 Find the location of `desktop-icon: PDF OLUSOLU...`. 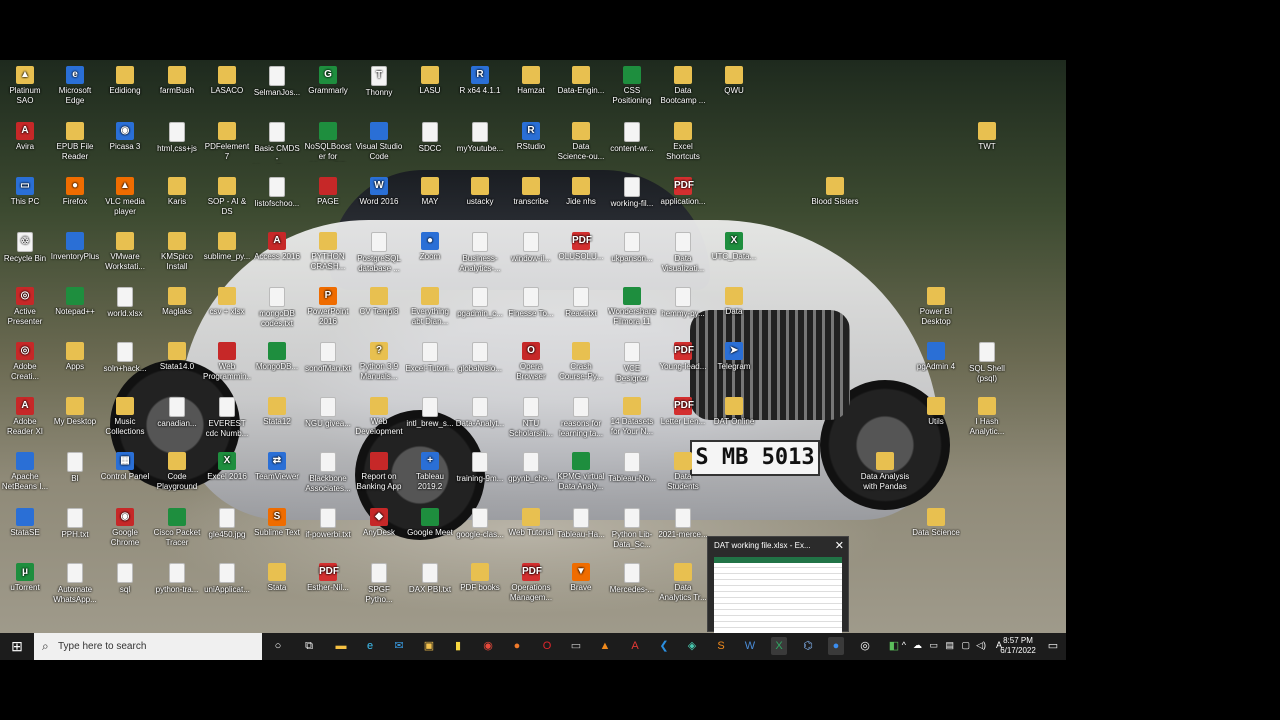

desktop-icon: PDF OLUSOLU... is located at coordinates (581, 247).